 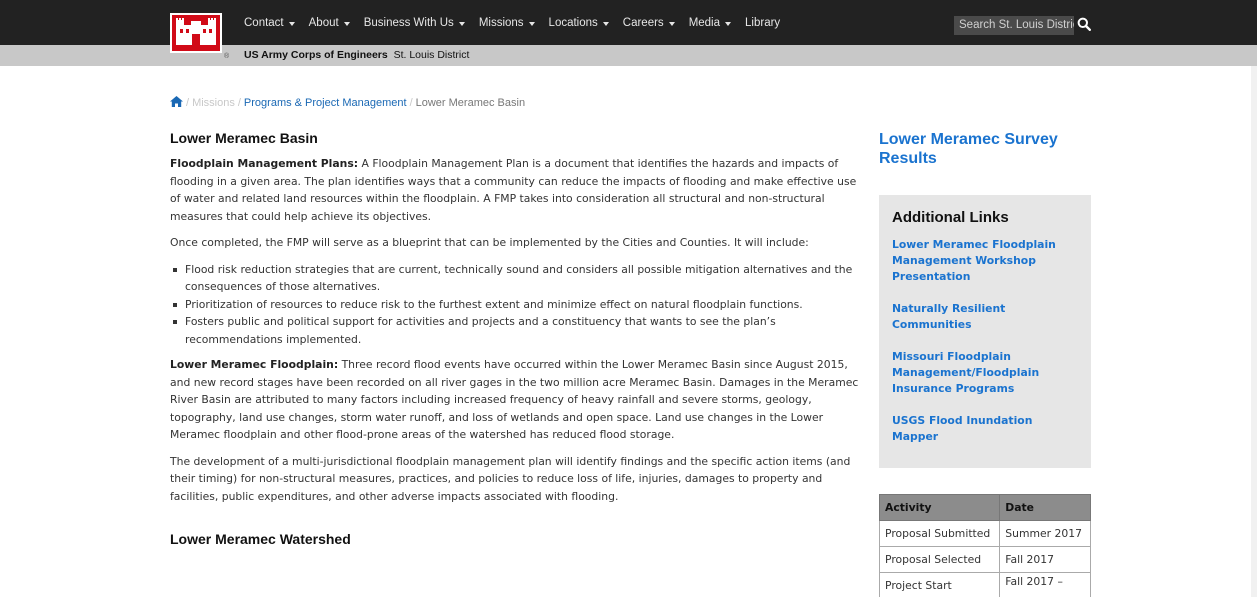 I want to click on table-row: Proposal Selected Fall 2017, so click(x=984, y=559).